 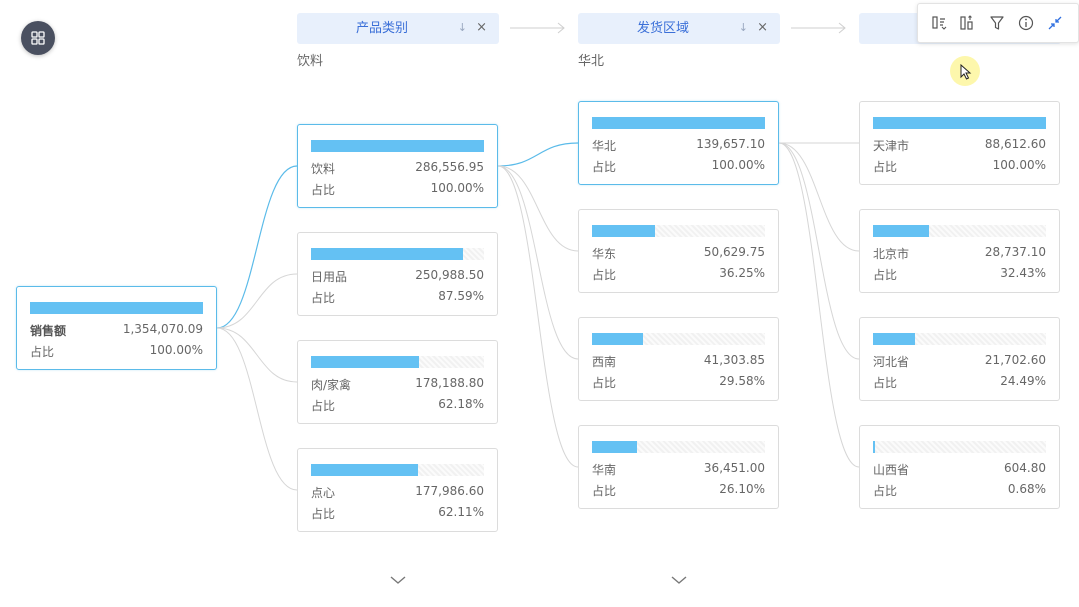 I want to click on link-beverage-north, so click(x=538, y=154).